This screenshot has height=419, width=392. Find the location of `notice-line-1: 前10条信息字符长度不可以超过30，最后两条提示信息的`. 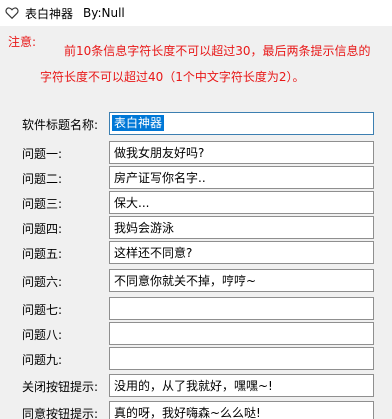

notice-line-1: 前10条信息字符长度不可以超过30，最后两条提示信息的 is located at coordinates (217, 51).